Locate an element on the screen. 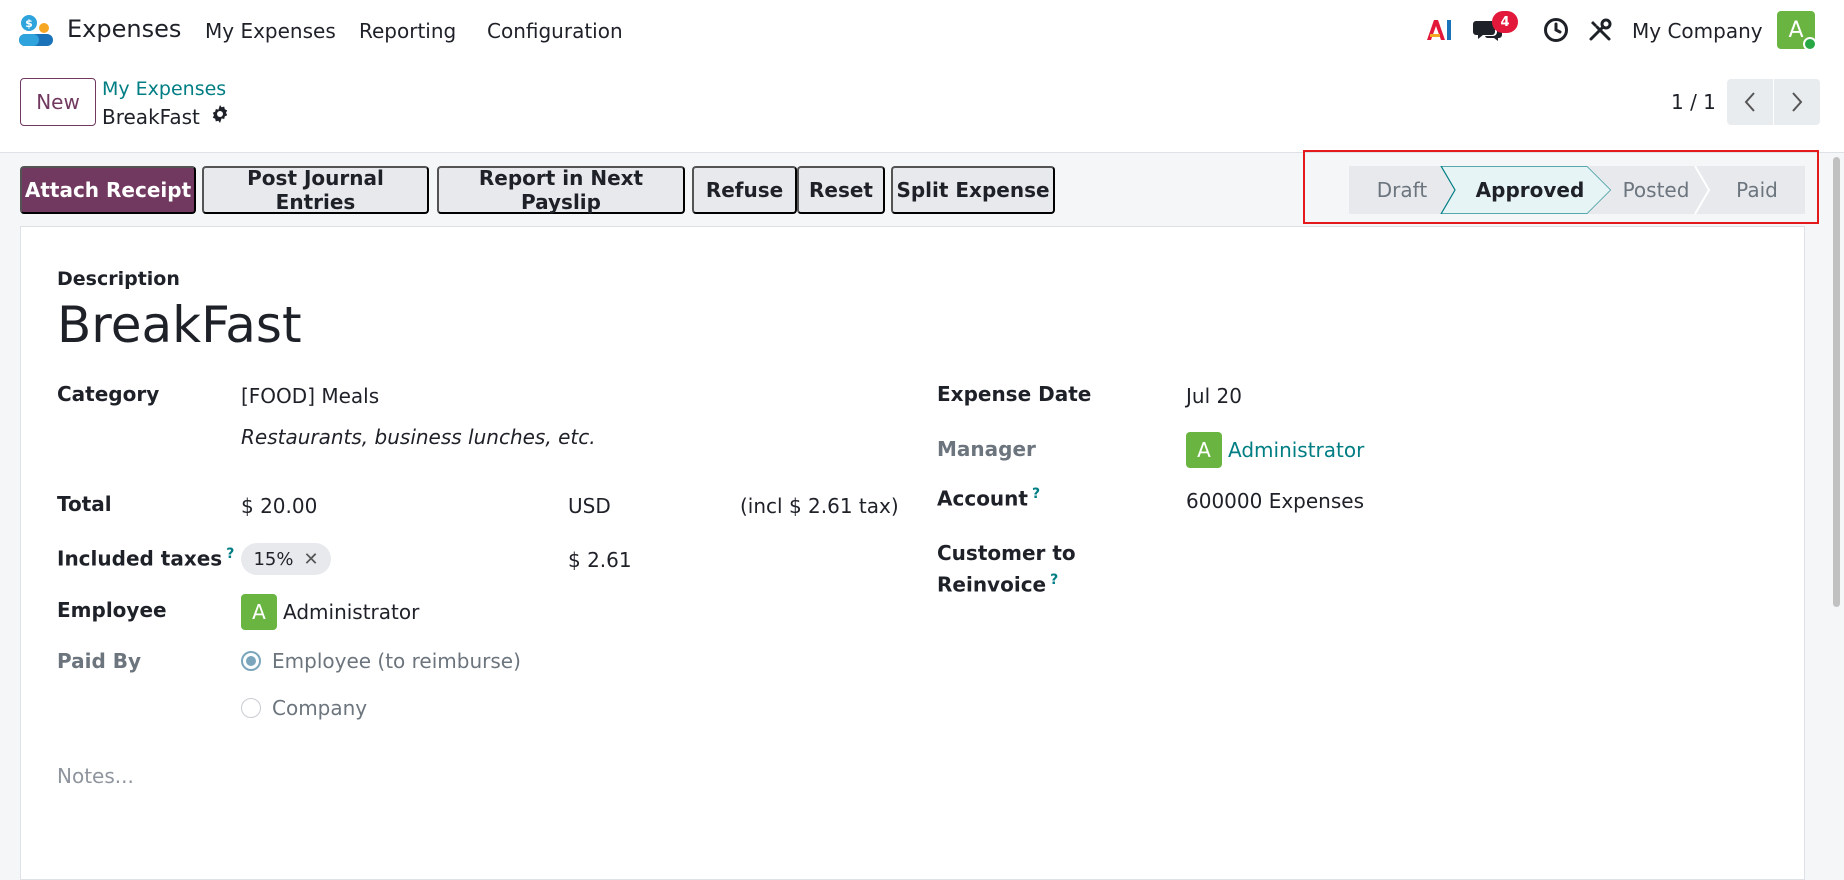  breadcrumb-my-expenses: My Expenses is located at coordinates (164, 89).